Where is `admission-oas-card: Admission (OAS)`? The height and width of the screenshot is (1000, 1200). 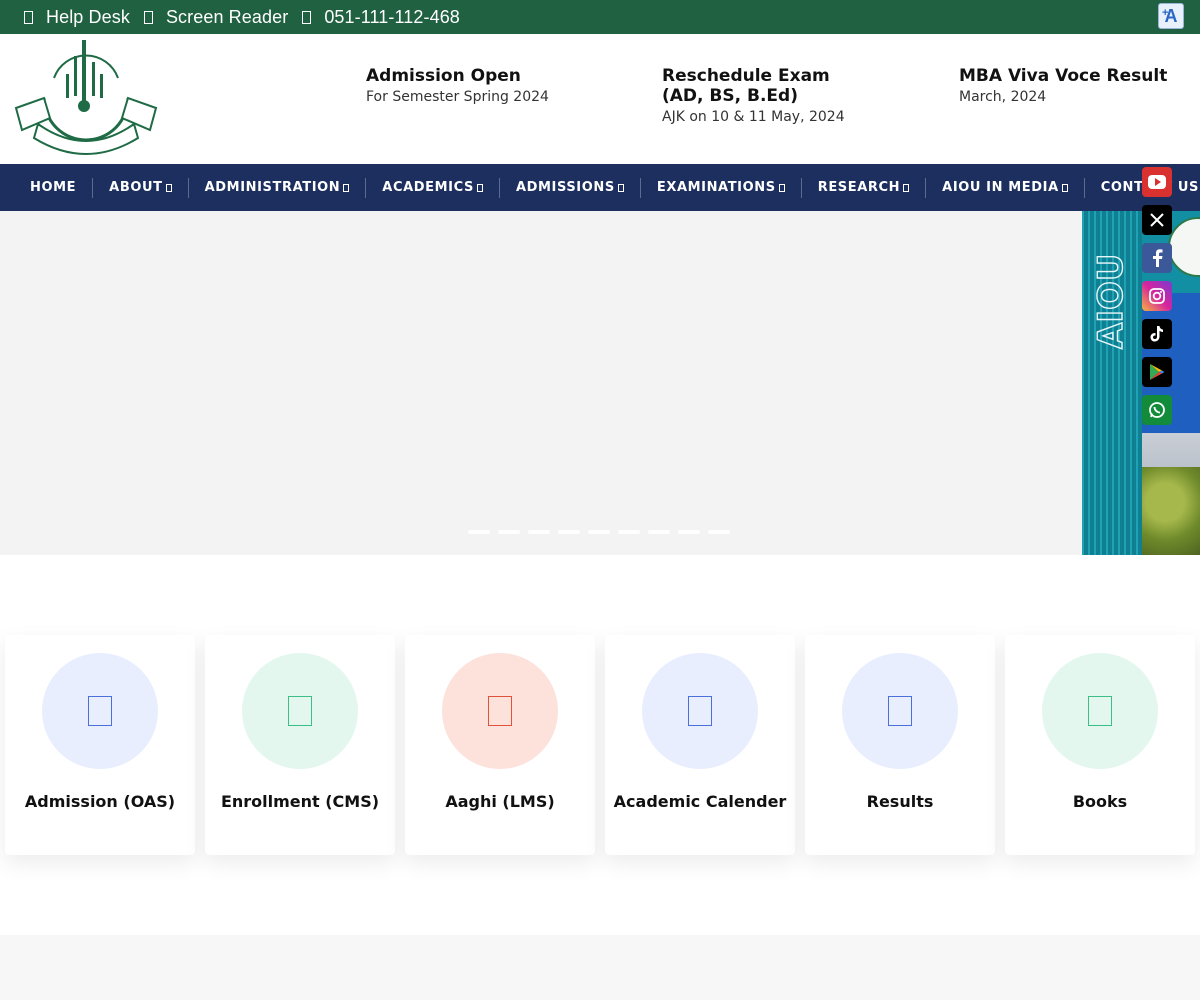
admission-oas-card: Admission (OAS) is located at coordinates (100, 745).